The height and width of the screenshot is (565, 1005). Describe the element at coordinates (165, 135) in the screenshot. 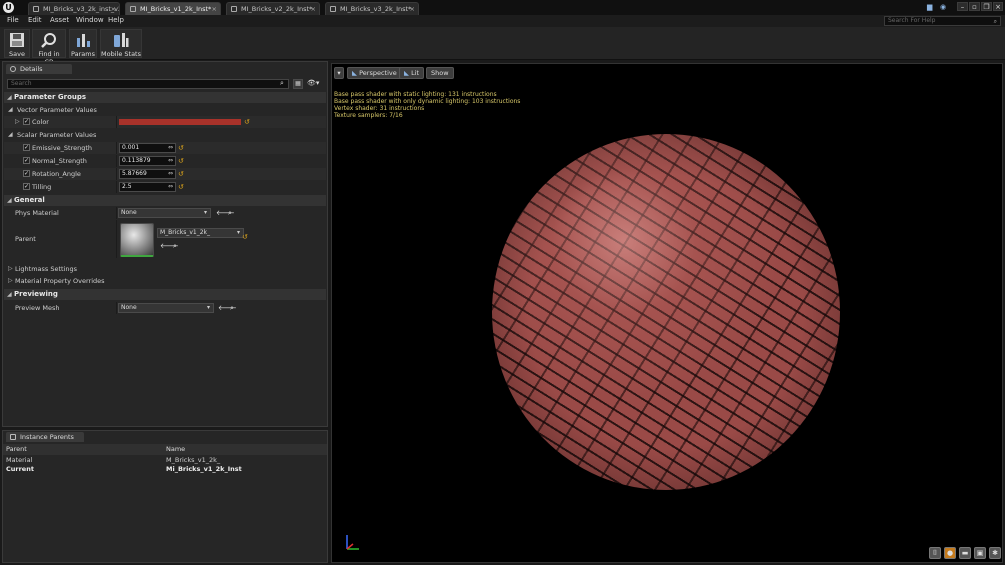

I see `scalar-parameter-values-group: ◢ Scalar Parameter Values` at that location.